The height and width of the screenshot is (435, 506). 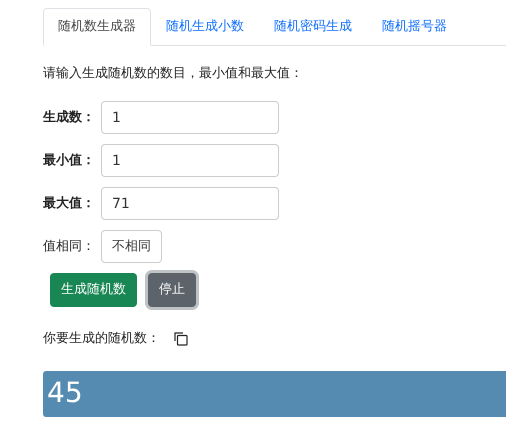 What do you see at coordinates (173, 73) in the screenshot?
I see `instruction-text: 请输入生成随机数的数目，最小值和最大值：` at bounding box center [173, 73].